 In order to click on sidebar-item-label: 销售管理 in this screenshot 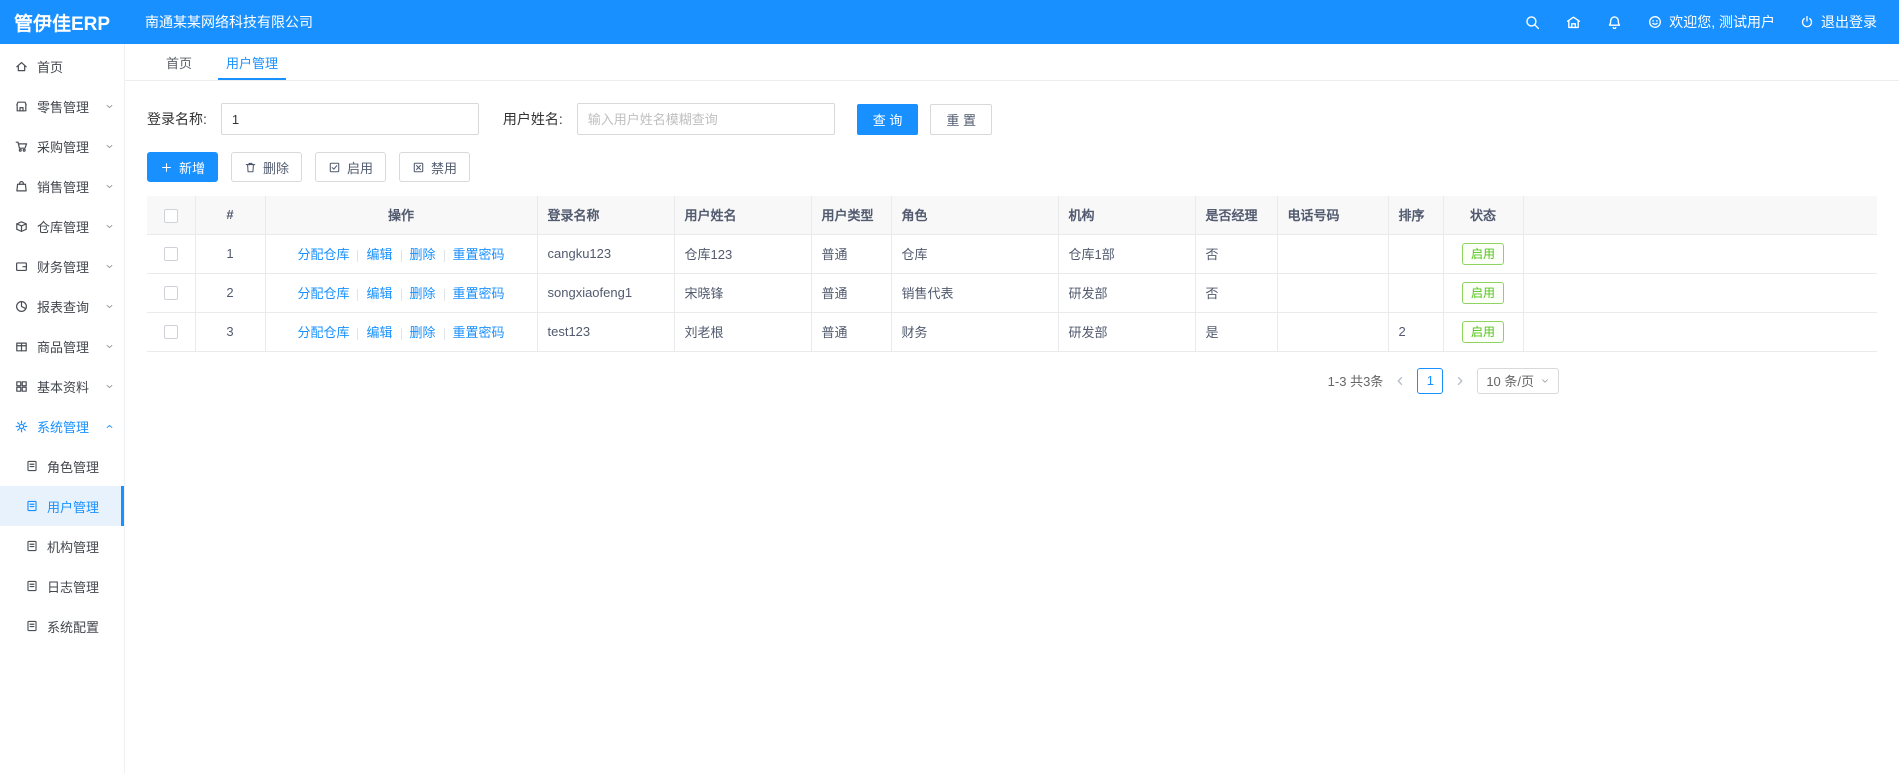, I will do `click(63, 187)`.